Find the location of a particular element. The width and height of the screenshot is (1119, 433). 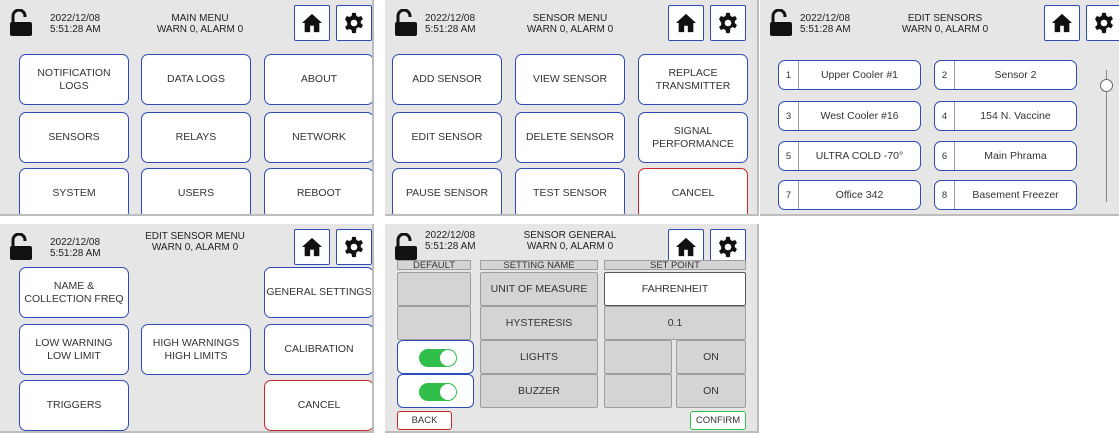

lights-value: ON is located at coordinates (711, 357).